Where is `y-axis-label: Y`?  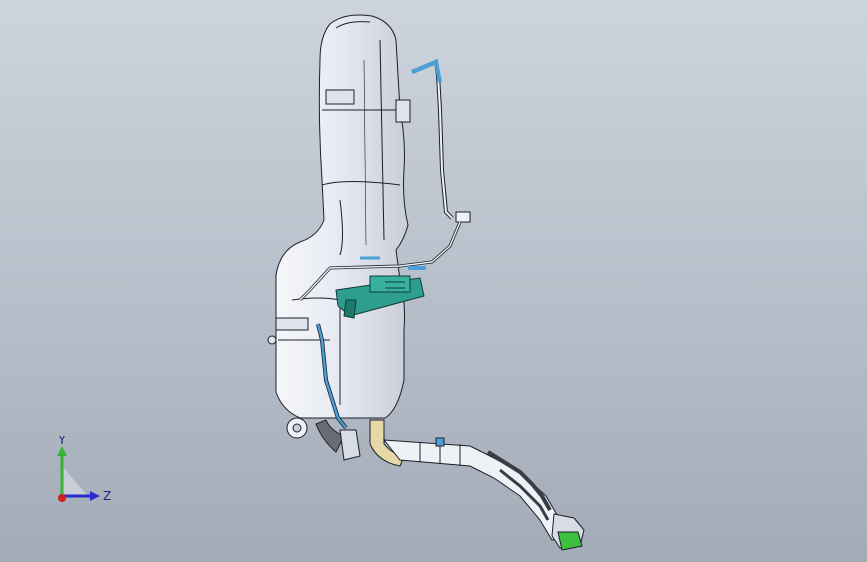 y-axis-label: Y is located at coordinates (61, 441).